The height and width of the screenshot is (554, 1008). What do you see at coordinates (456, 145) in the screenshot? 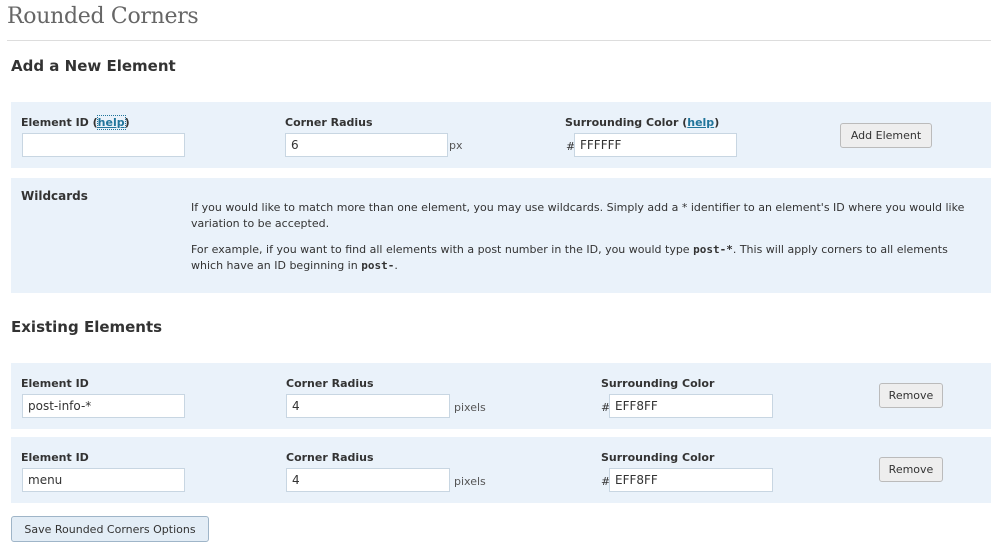
I see `corner-radius-unit: px` at bounding box center [456, 145].